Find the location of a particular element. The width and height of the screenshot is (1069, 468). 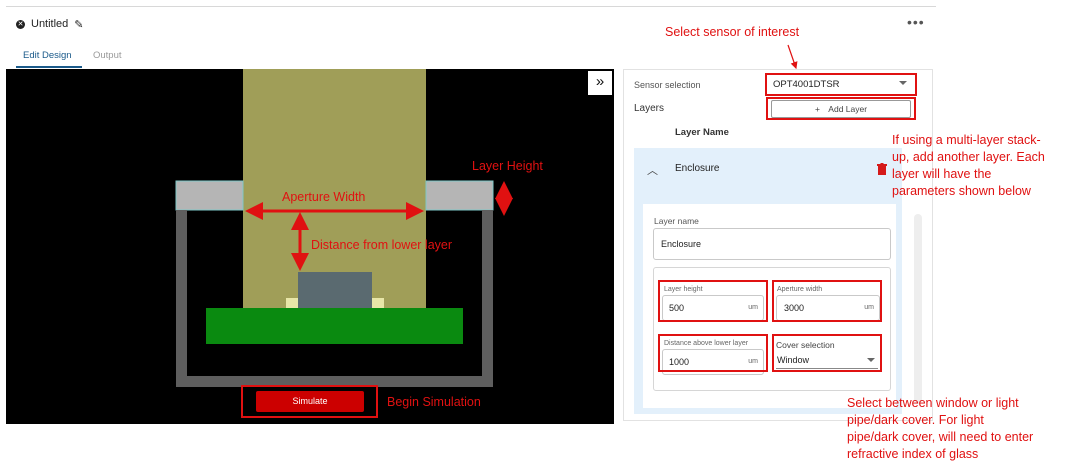

annotation-line: layer will have the is located at coordinates (942, 174).